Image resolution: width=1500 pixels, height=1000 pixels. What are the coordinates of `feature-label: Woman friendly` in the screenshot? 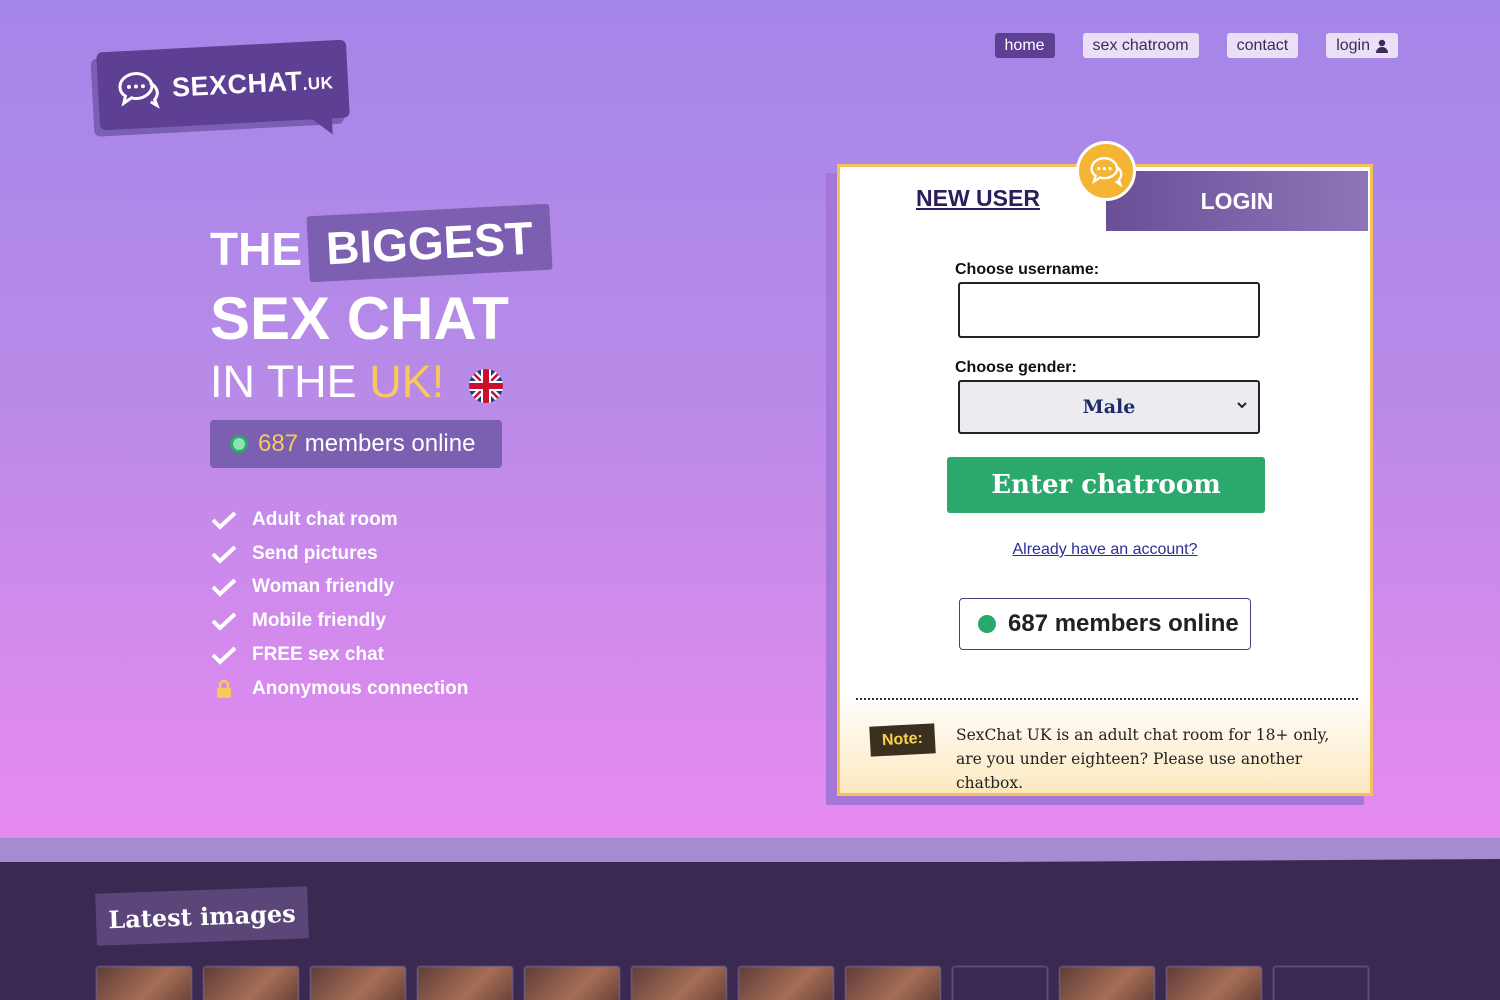 It's located at (323, 587).